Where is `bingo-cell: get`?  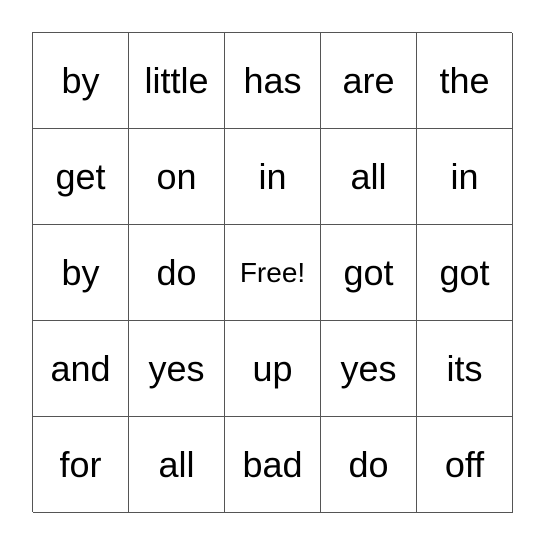 bingo-cell: get is located at coordinates (81, 177).